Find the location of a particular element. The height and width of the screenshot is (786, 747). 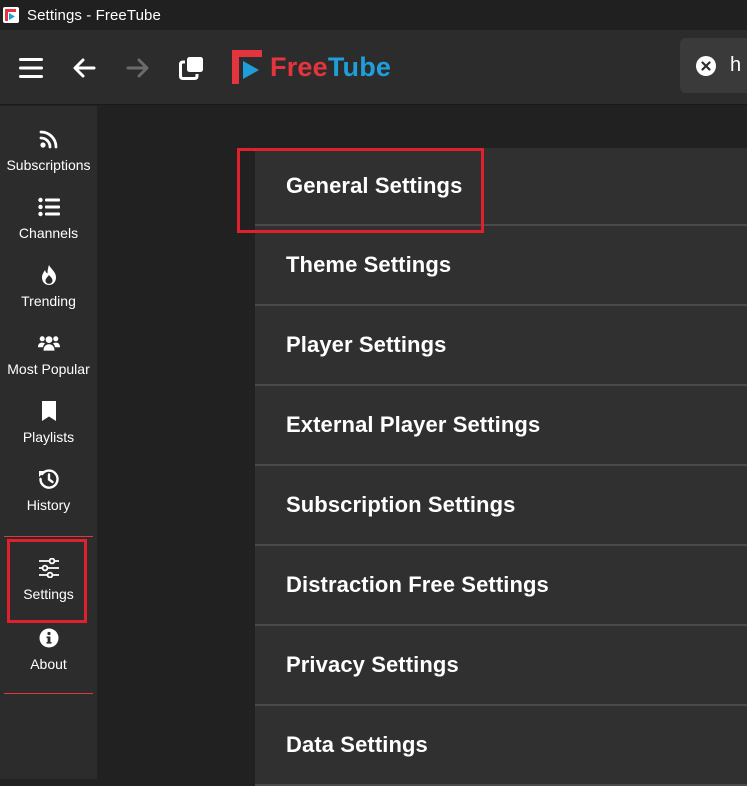

subscription-settings-section: Subscription Settings is located at coordinates (501, 506).